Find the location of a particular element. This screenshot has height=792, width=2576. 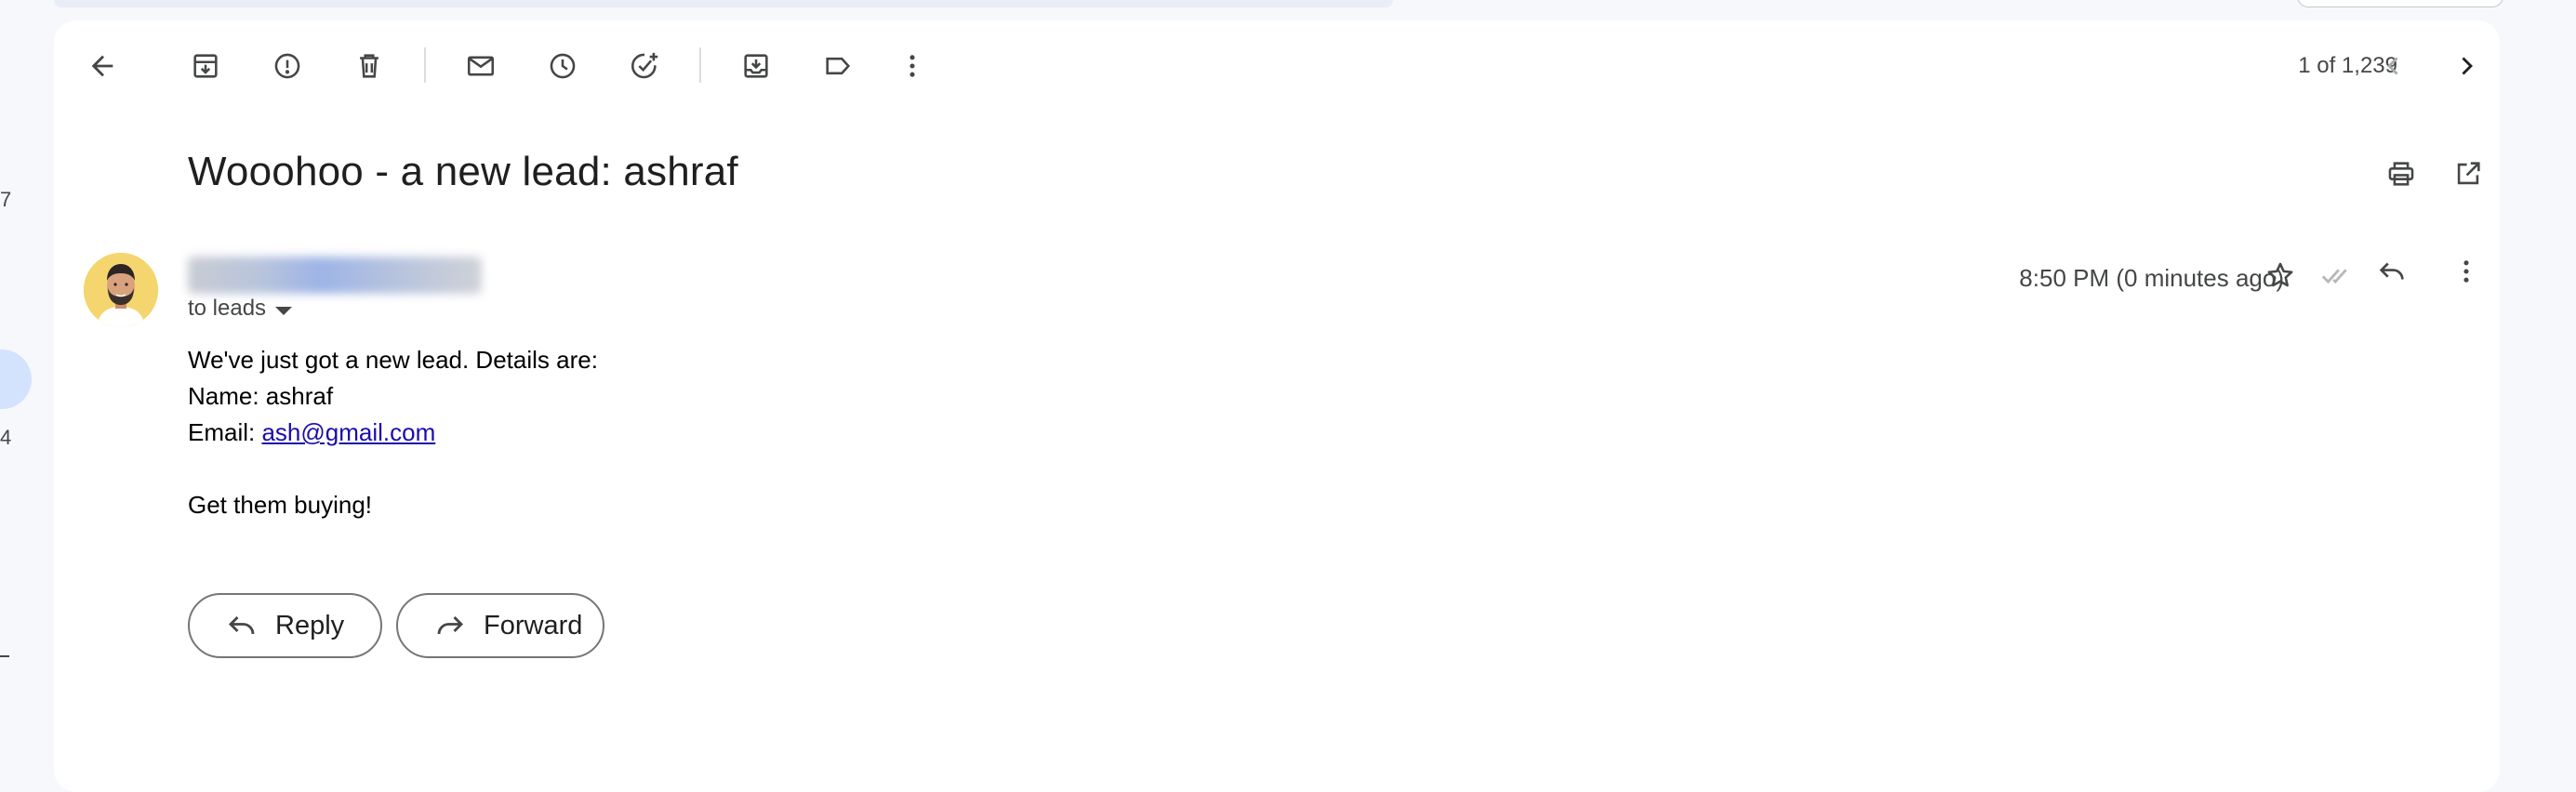

nav-count: 4 is located at coordinates (6, 437).